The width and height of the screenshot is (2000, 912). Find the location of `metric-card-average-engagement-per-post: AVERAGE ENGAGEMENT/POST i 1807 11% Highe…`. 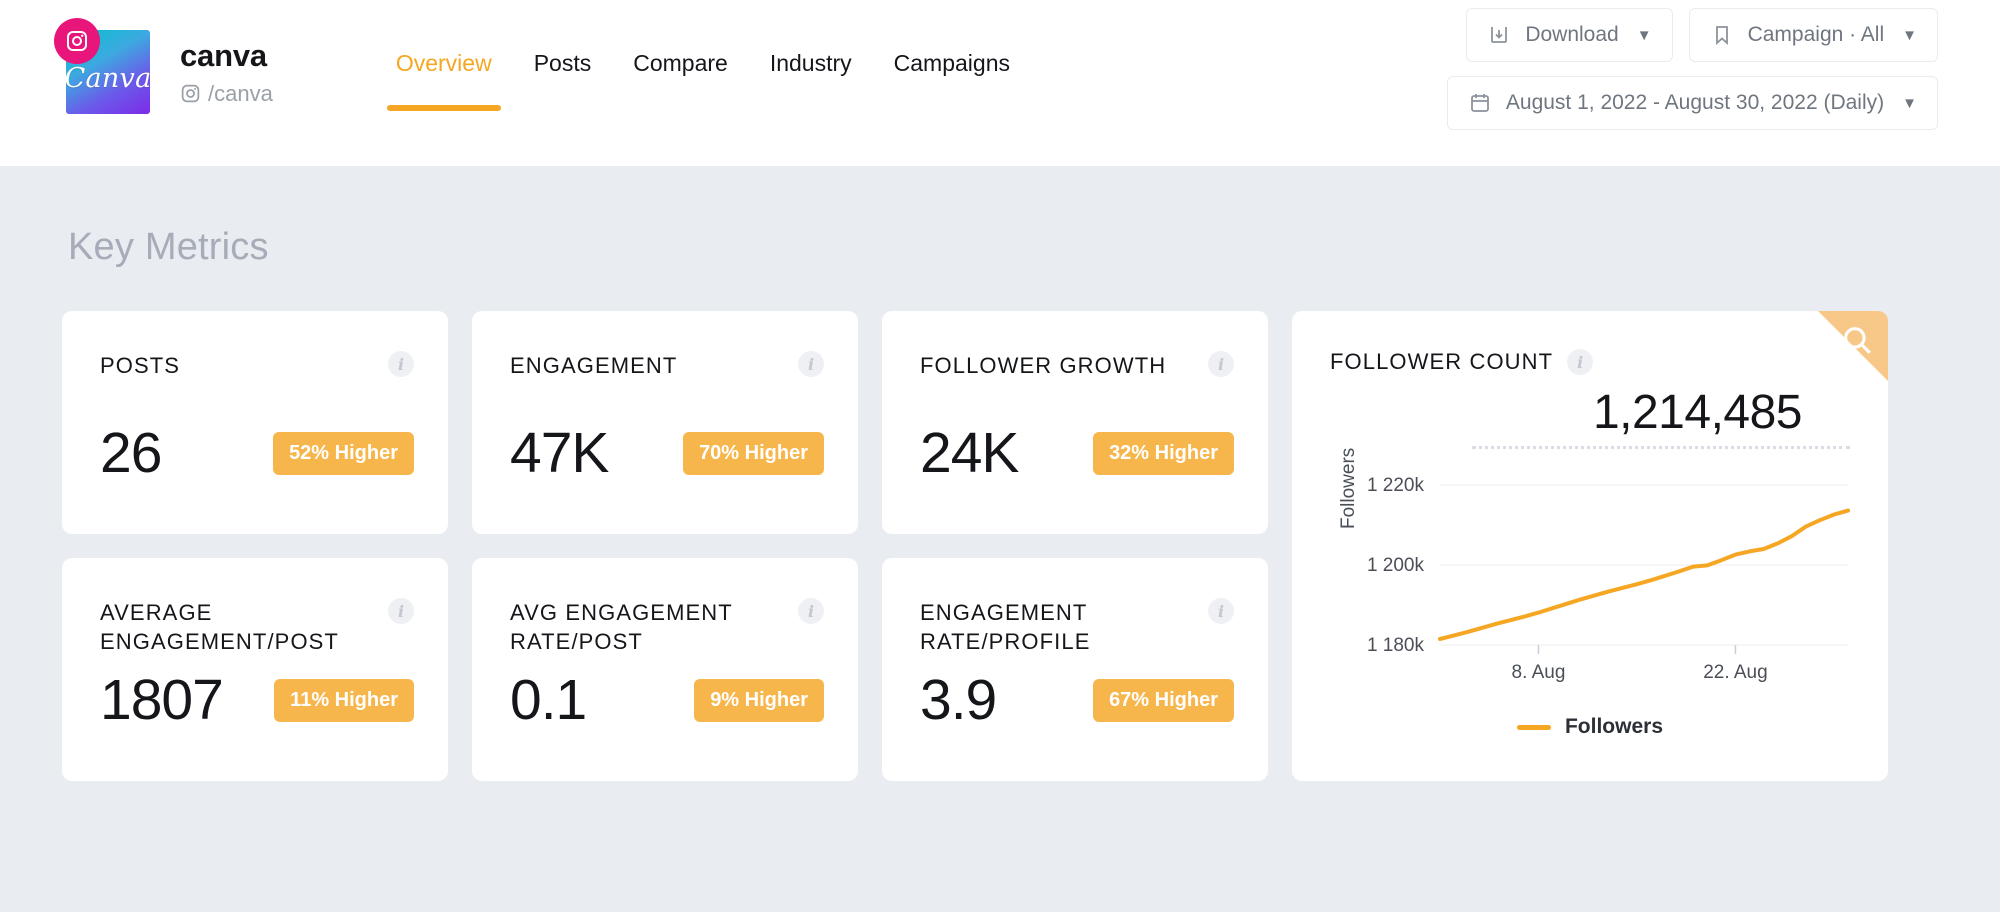

metric-card-average-engagement-per-post: AVERAGE ENGAGEMENT/POST i 1807 11% Highe… is located at coordinates (255, 669).